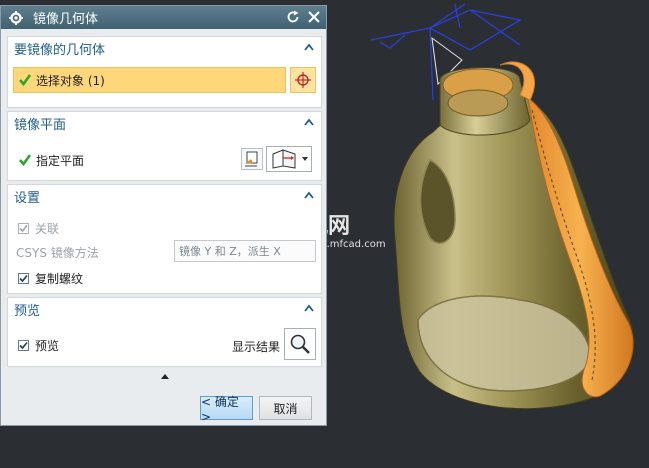 This screenshot has width=649, height=468. I want to click on copy-threads-label: 复制螺纹, so click(59, 278).